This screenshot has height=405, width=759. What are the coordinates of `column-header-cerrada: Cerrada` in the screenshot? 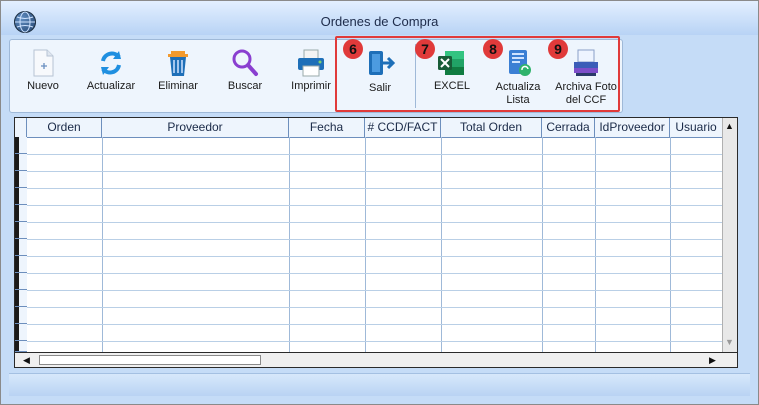 It's located at (568, 127).